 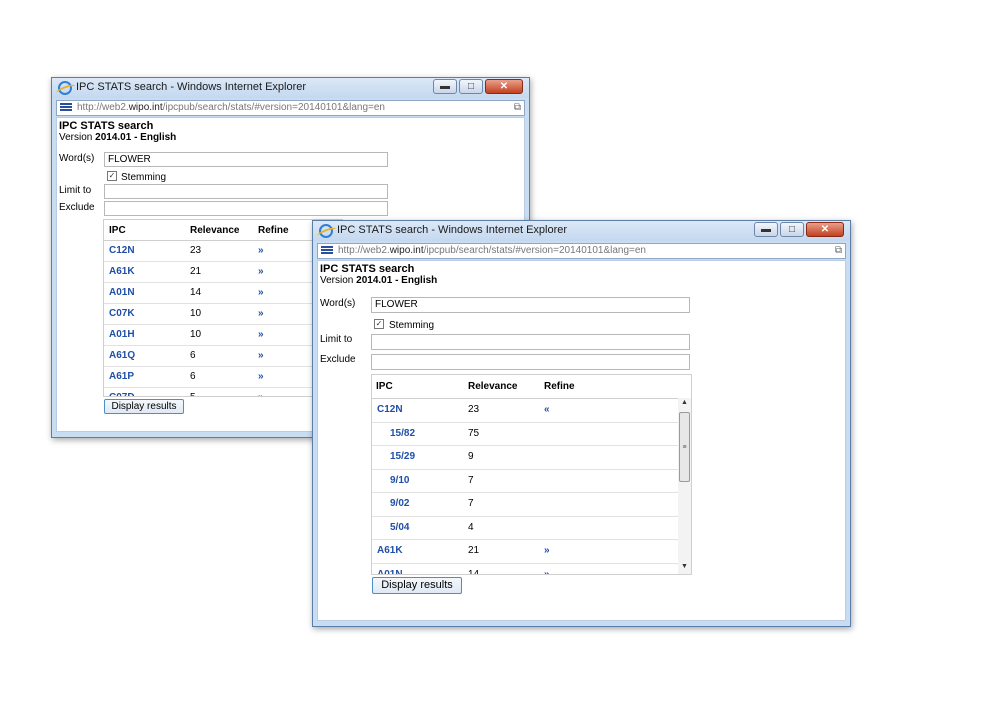 What do you see at coordinates (223, 251) in the screenshot?
I see `table-row: C12N 23 »` at bounding box center [223, 251].